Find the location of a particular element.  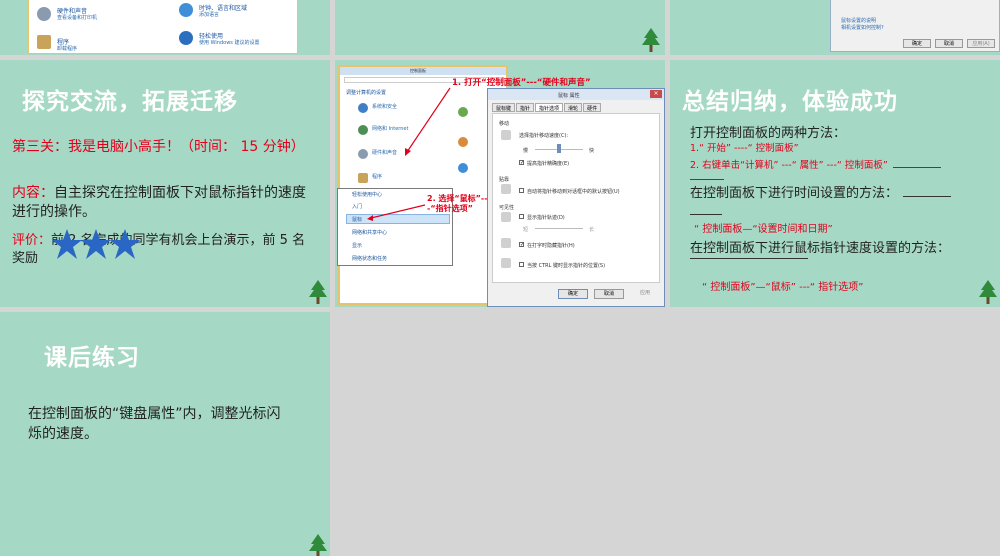

hardware-sound-icon is located at coordinates (44, 14).